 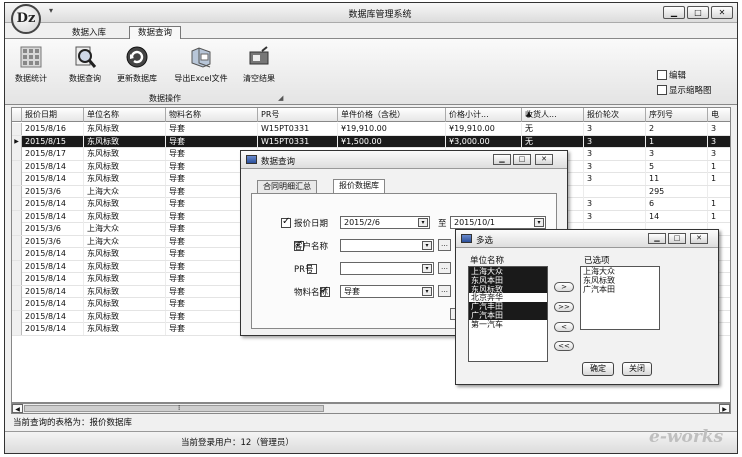 What do you see at coordinates (528, 114) in the screenshot?
I see `sort-ascending-icon: ▲` at bounding box center [528, 114].